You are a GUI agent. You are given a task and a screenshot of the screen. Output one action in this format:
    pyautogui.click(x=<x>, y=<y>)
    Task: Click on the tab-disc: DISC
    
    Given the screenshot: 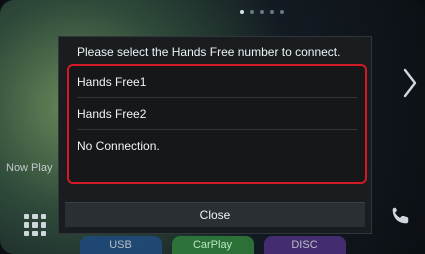 What is the action you would take?
    pyautogui.click(x=304, y=245)
    